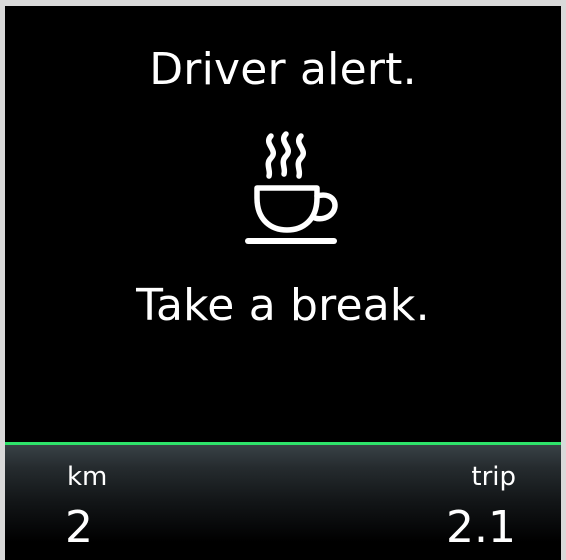  I want to click on accent-divider, so click(283, 443).